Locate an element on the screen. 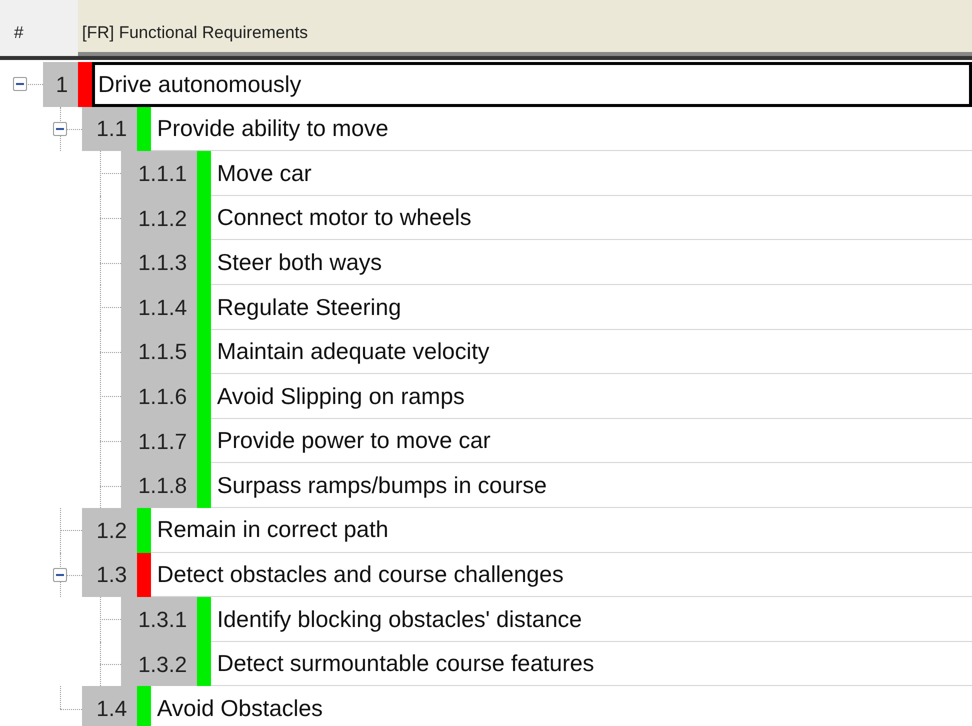 This screenshot has height=726, width=972. requirement-text: Connect motor to wheels is located at coordinates (591, 218).